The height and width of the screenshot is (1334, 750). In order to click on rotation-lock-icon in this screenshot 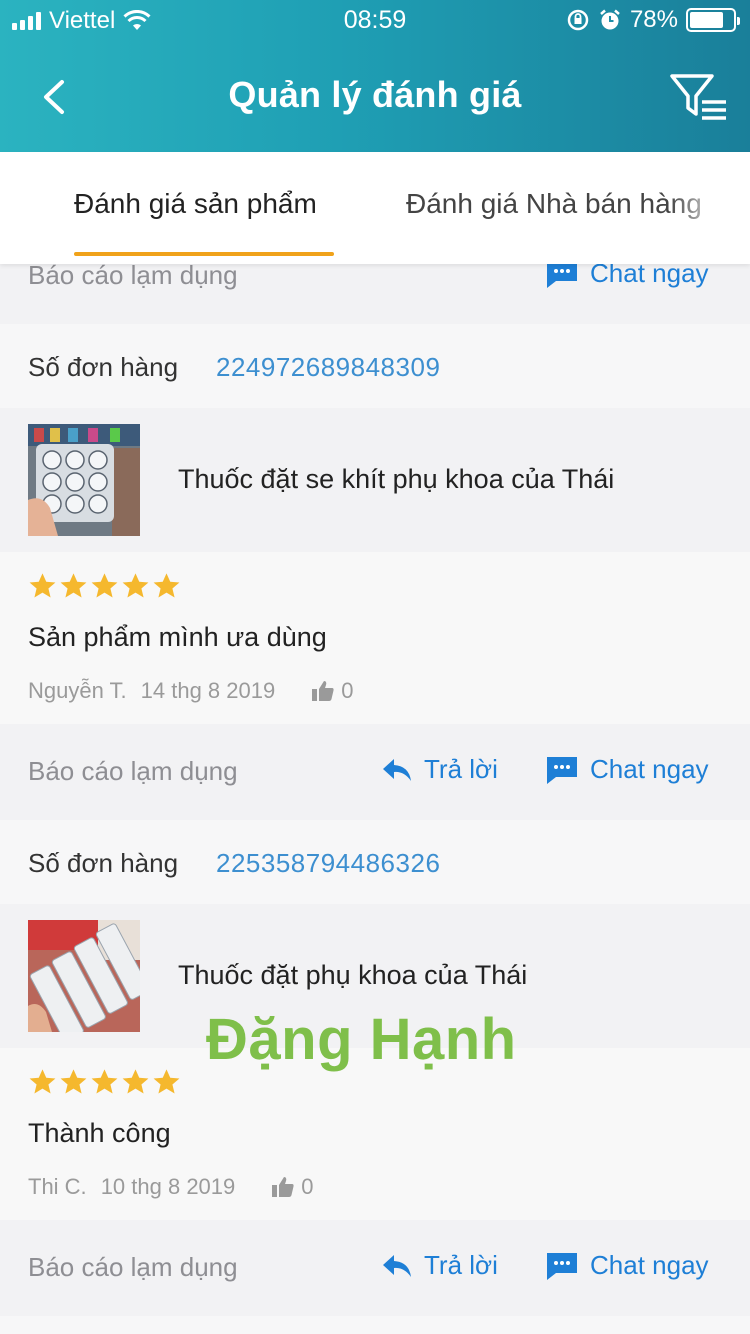, I will do `click(578, 20)`.